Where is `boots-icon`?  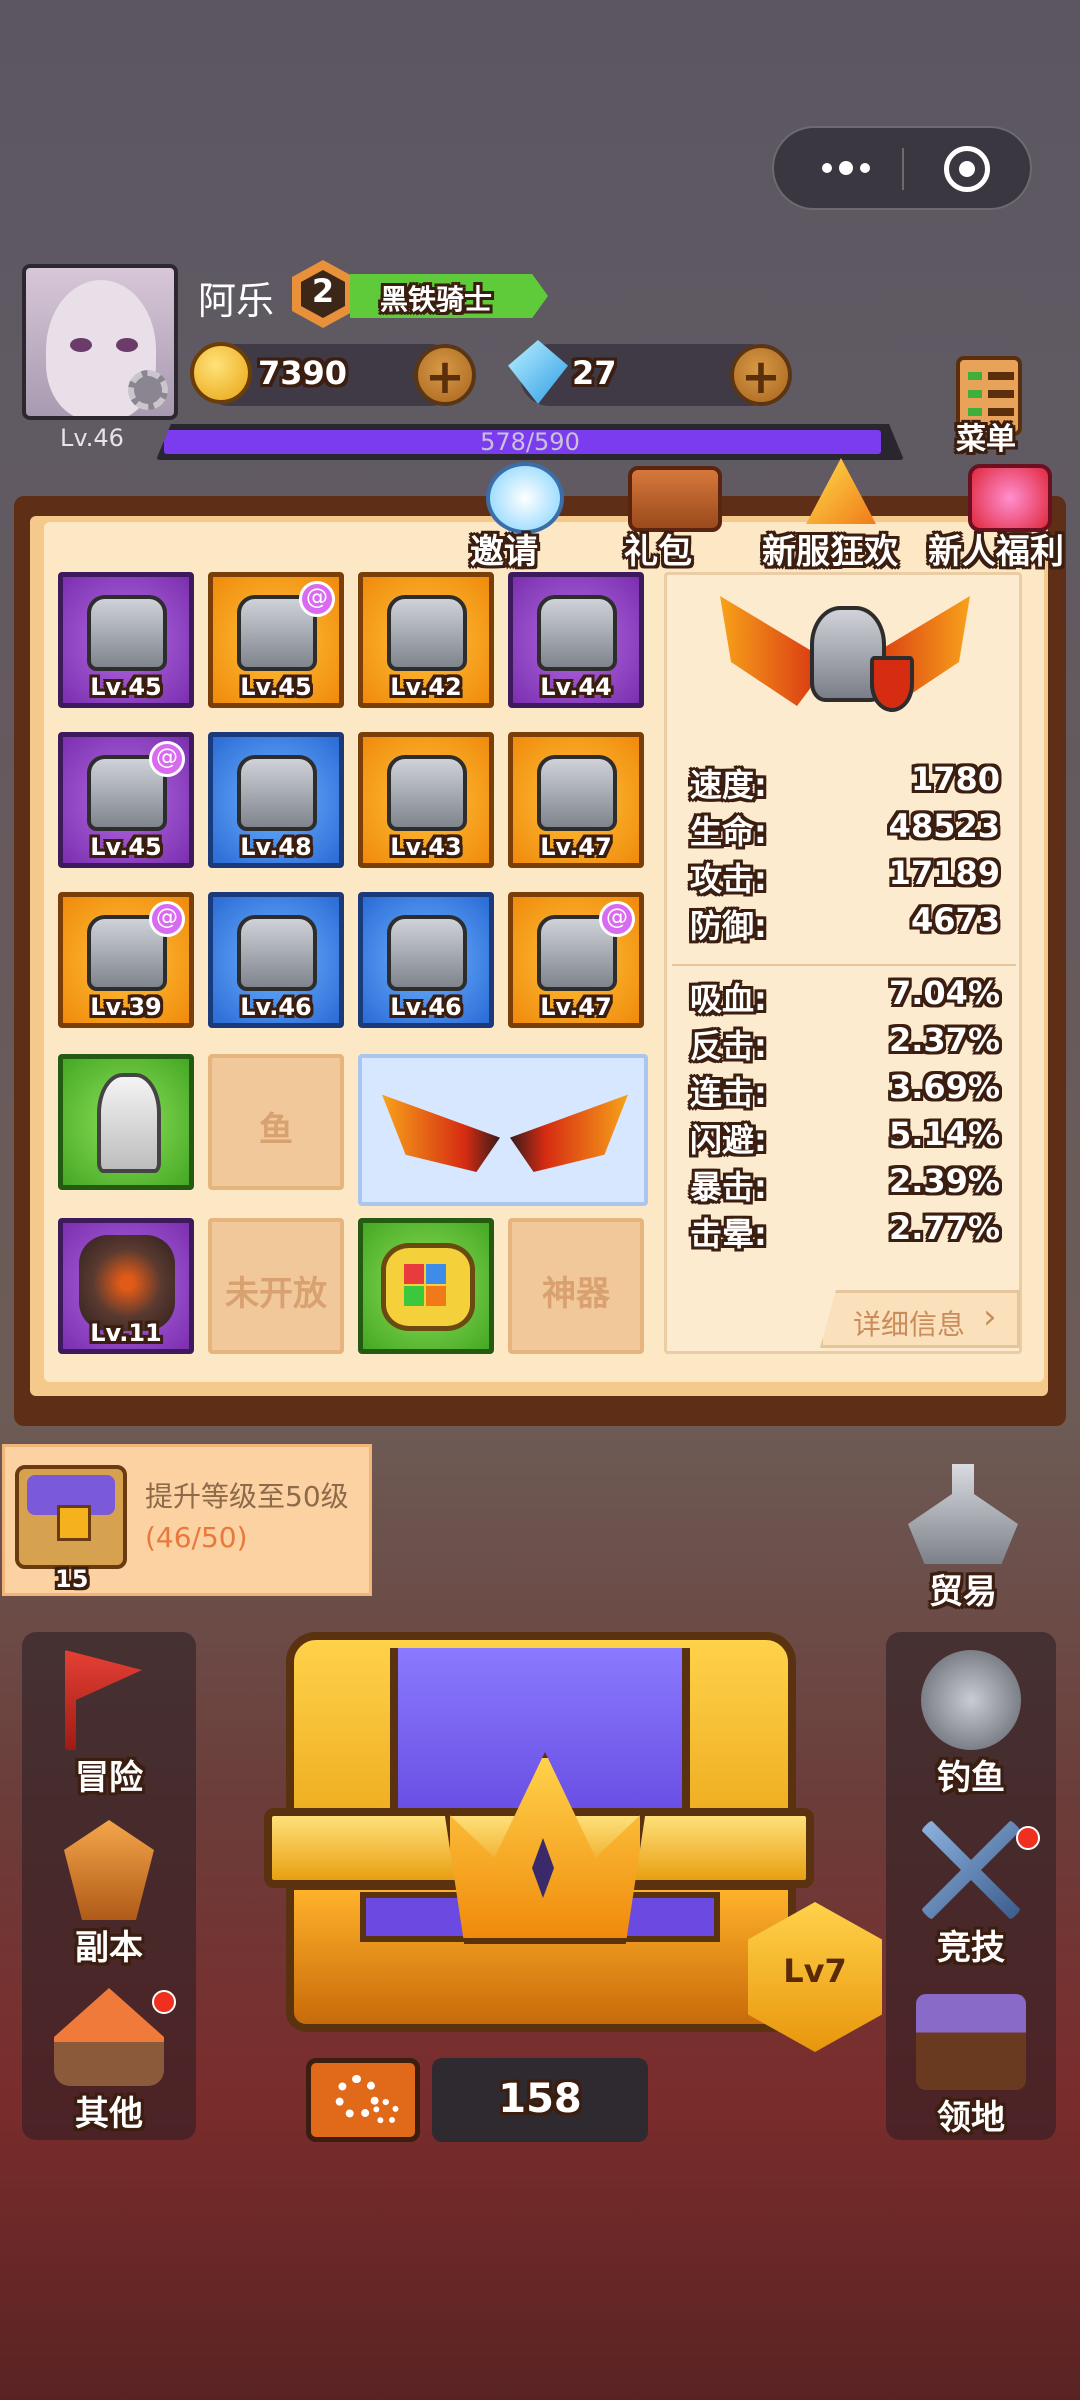 boots-icon is located at coordinates (427, 953).